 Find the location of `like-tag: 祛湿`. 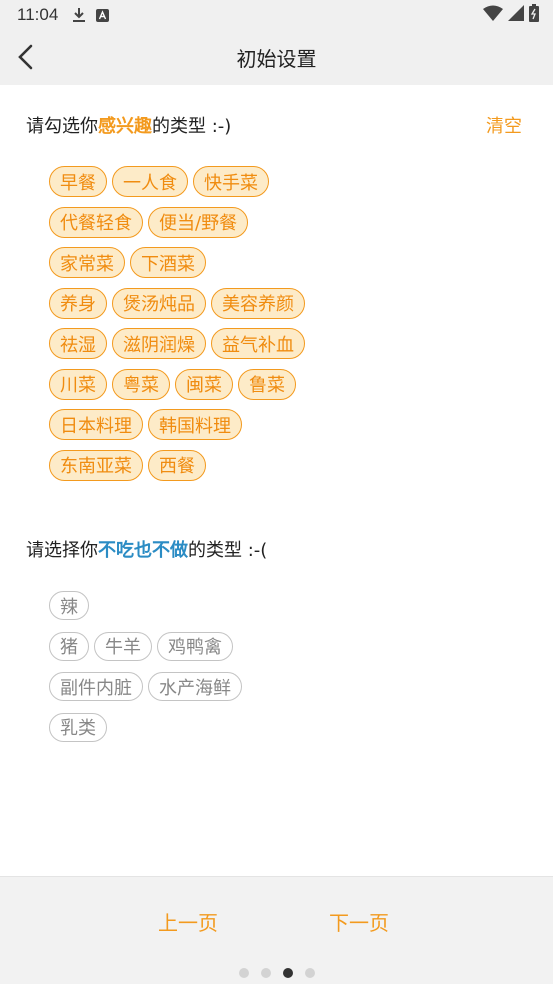

like-tag: 祛湿 is located at coordinates (78, 343).